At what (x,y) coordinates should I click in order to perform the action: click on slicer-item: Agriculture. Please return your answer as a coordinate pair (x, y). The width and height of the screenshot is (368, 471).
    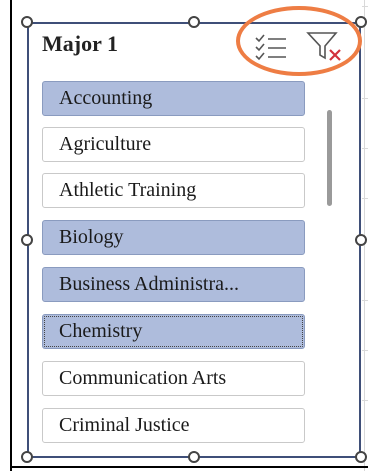
    Looking at the image, I should click on (173, 144).